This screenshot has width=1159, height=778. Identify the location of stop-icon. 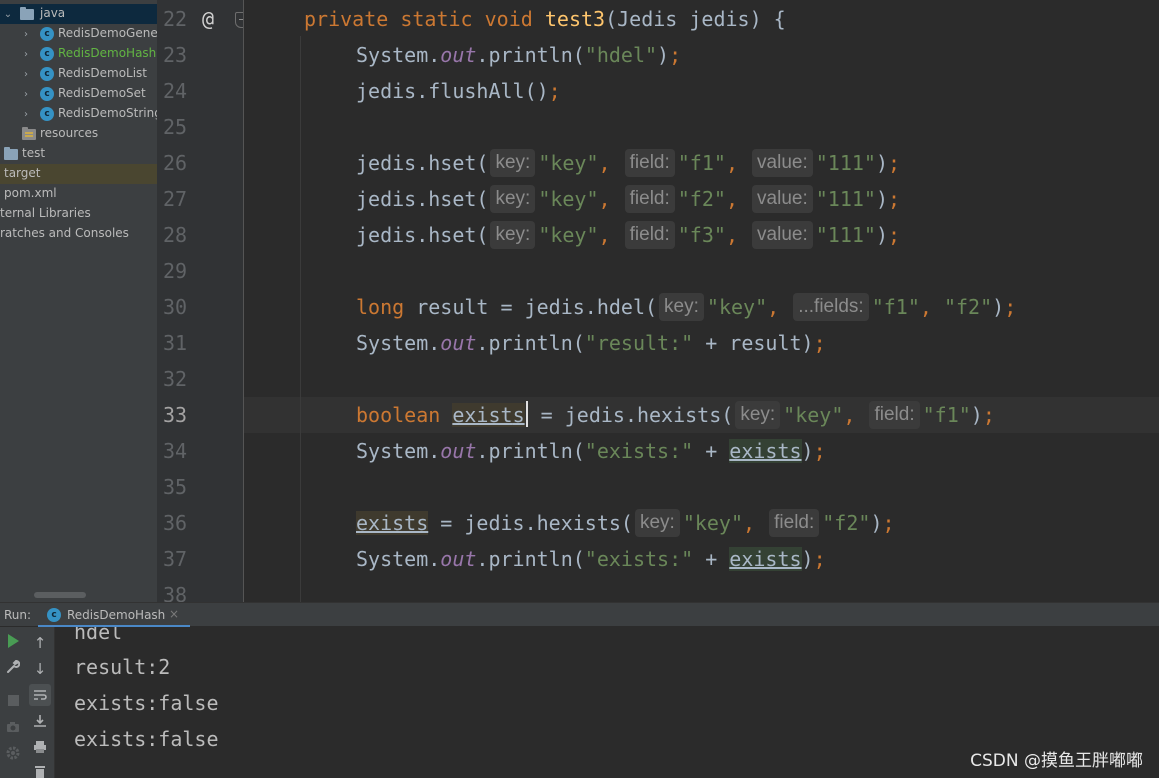
(13, 700).